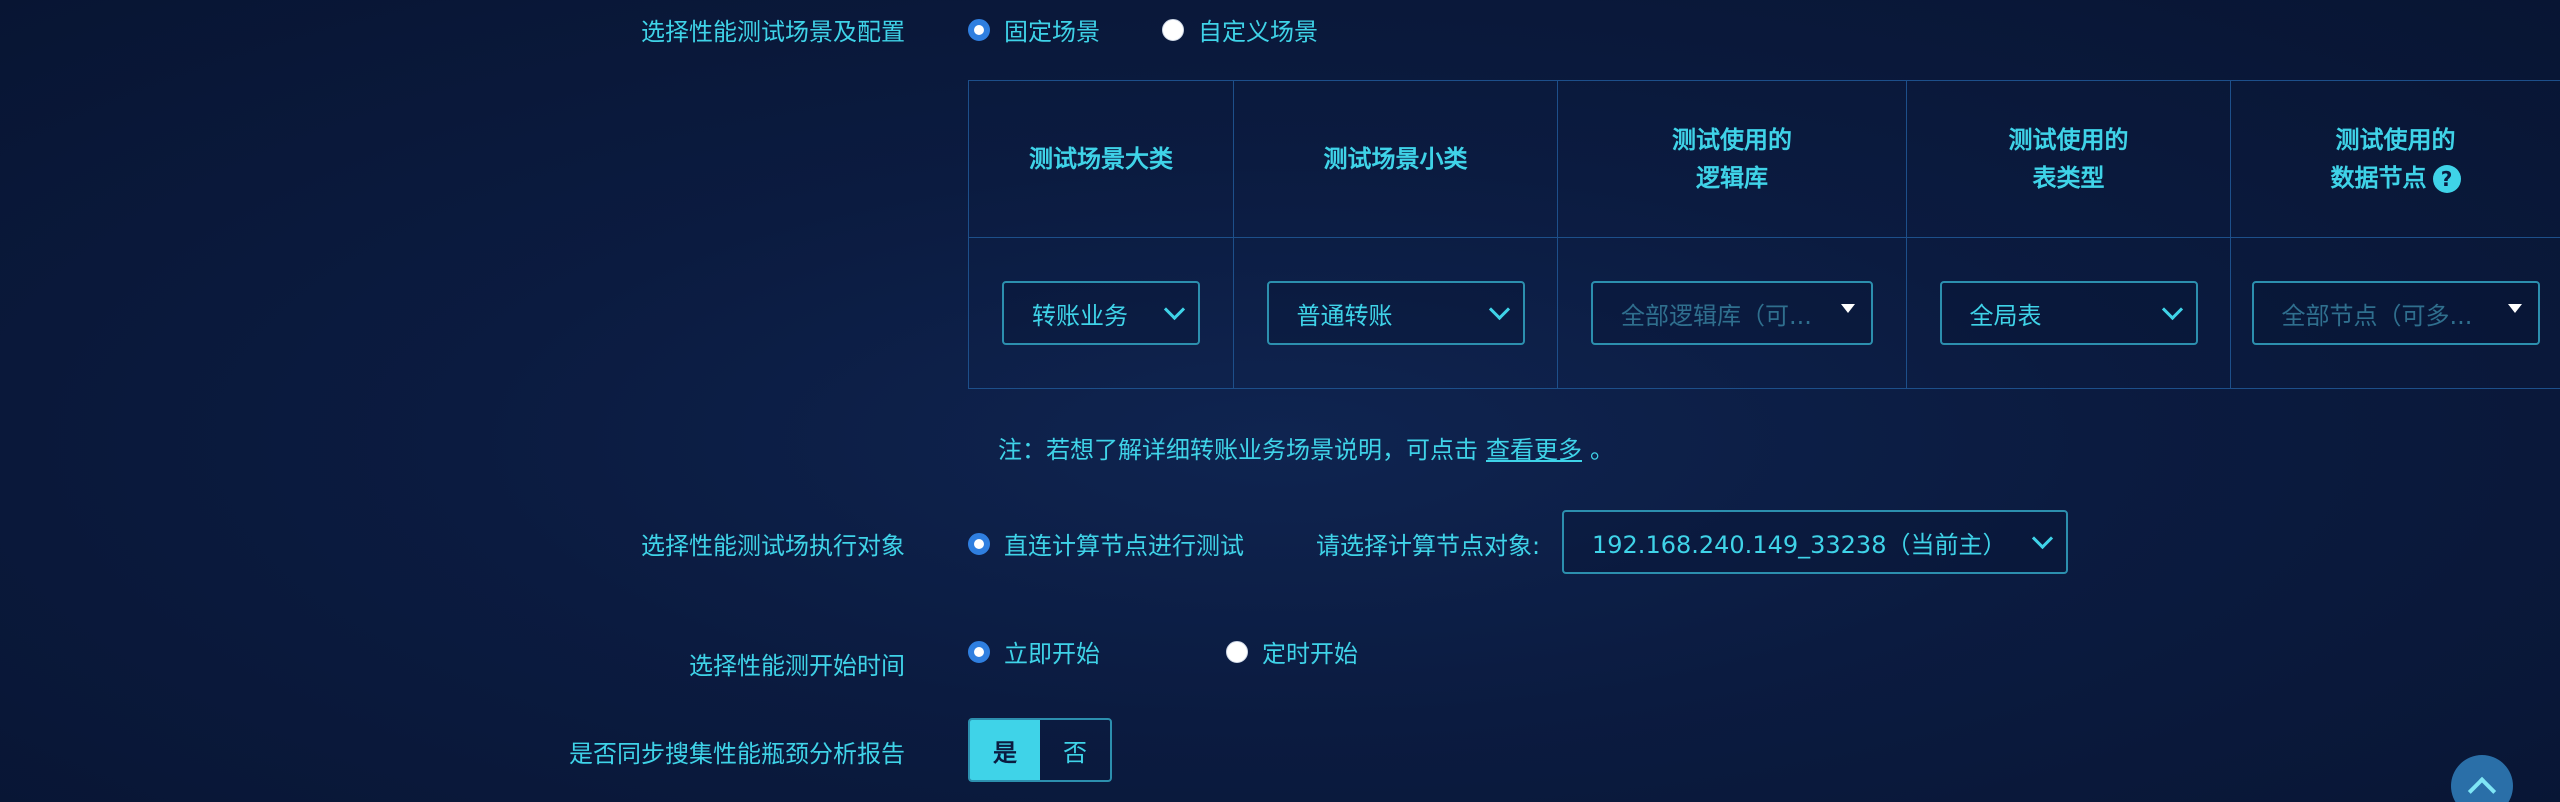  Describe the element at coordinates (737, 754) in the screenshot. I see `report-row-label: 是否同步搜集性能瓶颈分析报告` at that location.